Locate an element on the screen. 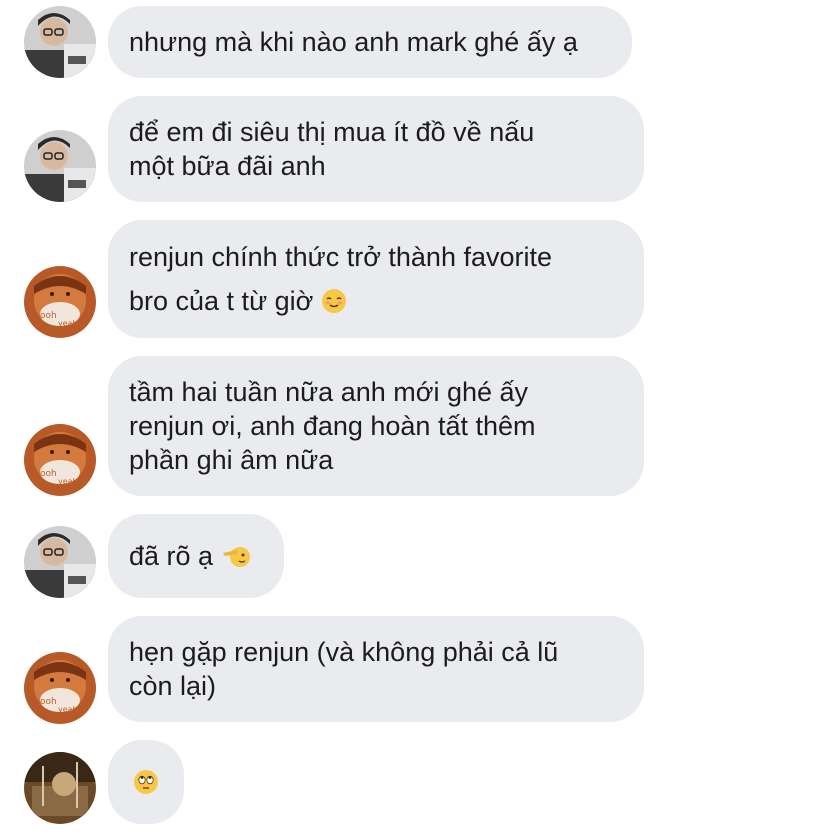 The image size is (828, 840). avatar-photo-third-icon is located at coordinates (60, 788).